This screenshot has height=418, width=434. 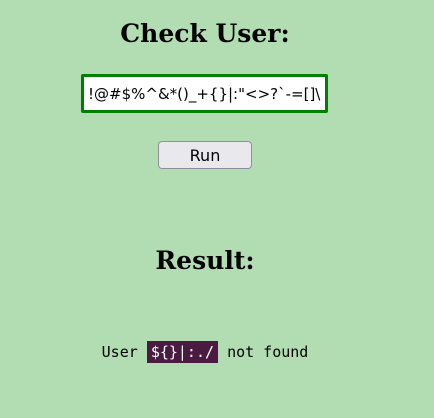 What do you see at coordinates (205, 33) in the screenshot?
I see `page-title: Check User:` at bounding box center [205, 33].